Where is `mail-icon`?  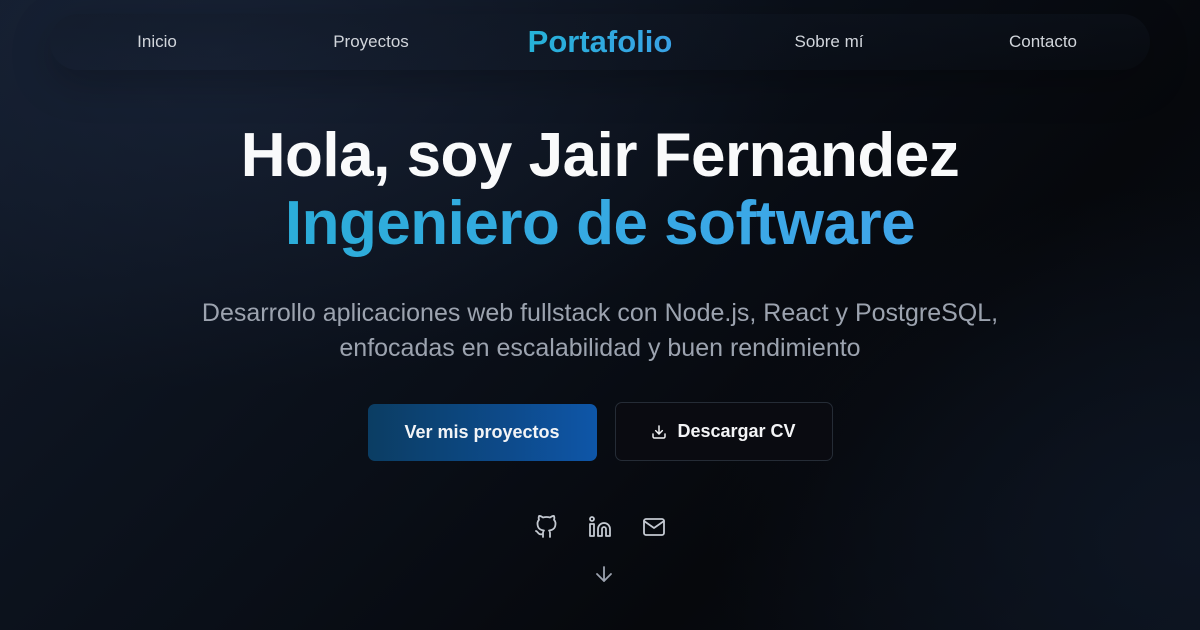
mail-icon is located at coordinates (654, 527).